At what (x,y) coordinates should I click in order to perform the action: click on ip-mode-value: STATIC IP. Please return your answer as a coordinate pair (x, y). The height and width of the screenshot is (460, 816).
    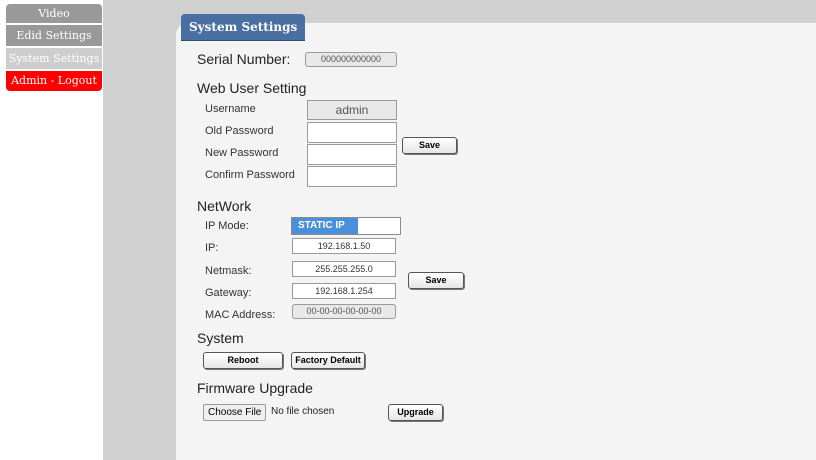
    Looking at the image, I should click on (325, 226).